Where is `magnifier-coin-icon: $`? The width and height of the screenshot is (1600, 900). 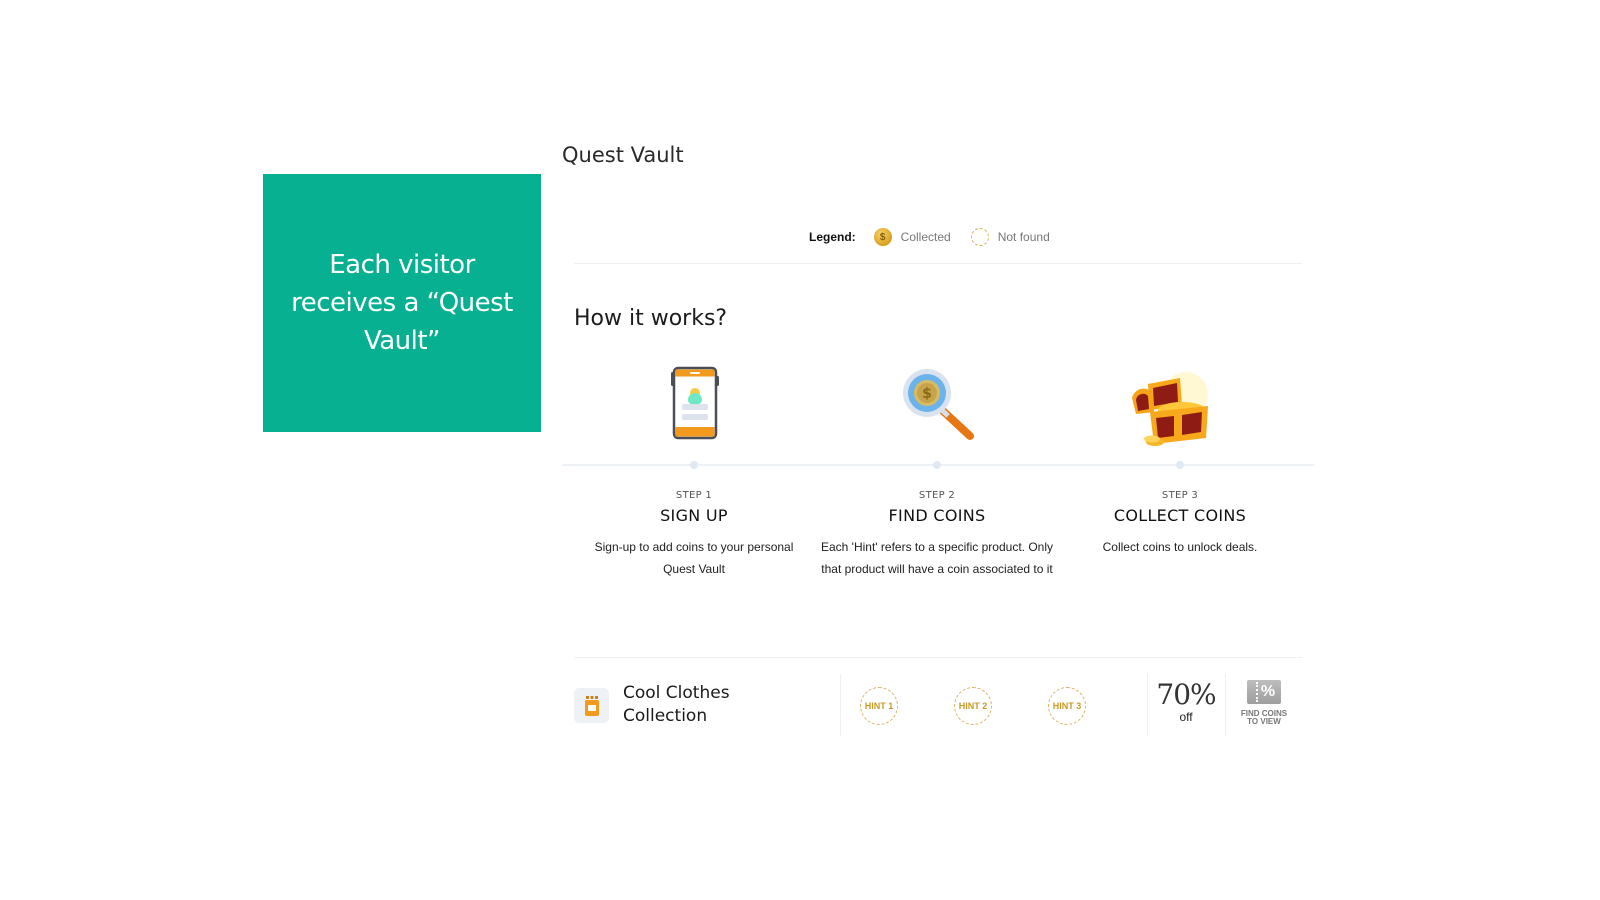 magnifier-coin-icon: $ is located at coordinates (938, 406).